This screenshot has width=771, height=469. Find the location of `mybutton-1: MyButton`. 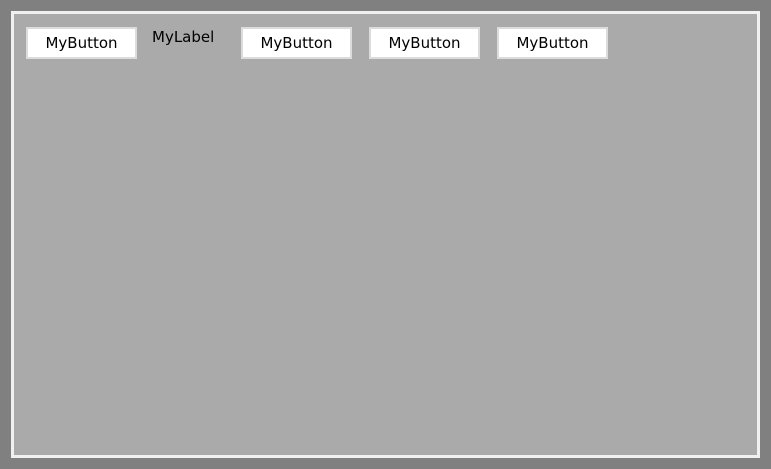

mybutton-1: MyButton is located at coordinates (81, 43).